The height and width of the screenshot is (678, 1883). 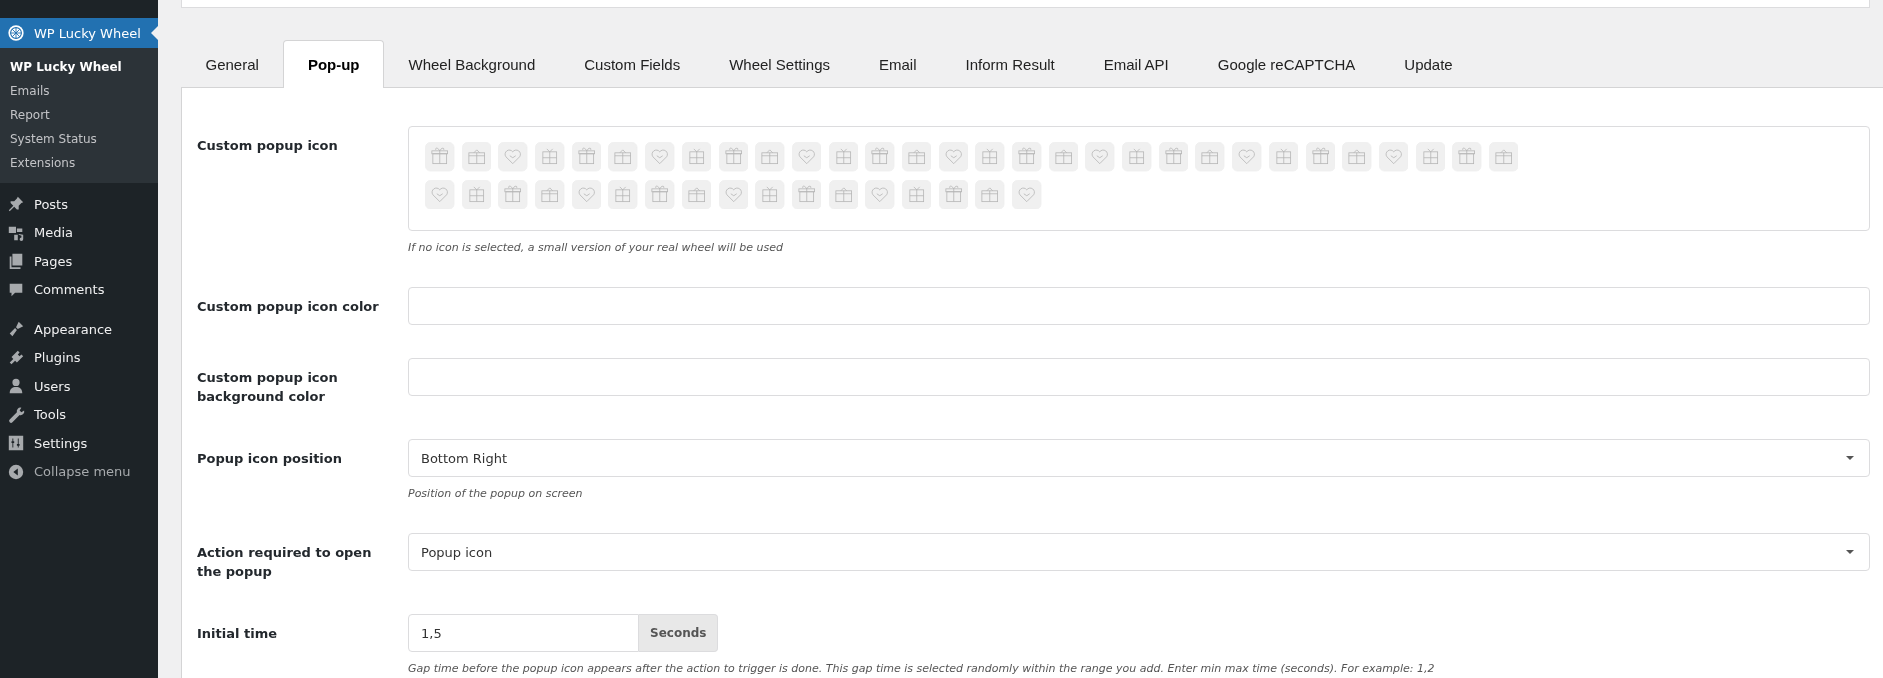 What do you see at coordinates (79, 139) in the screenshot?
I see `submenu-item: System Status` at bounding box center [79, 139].